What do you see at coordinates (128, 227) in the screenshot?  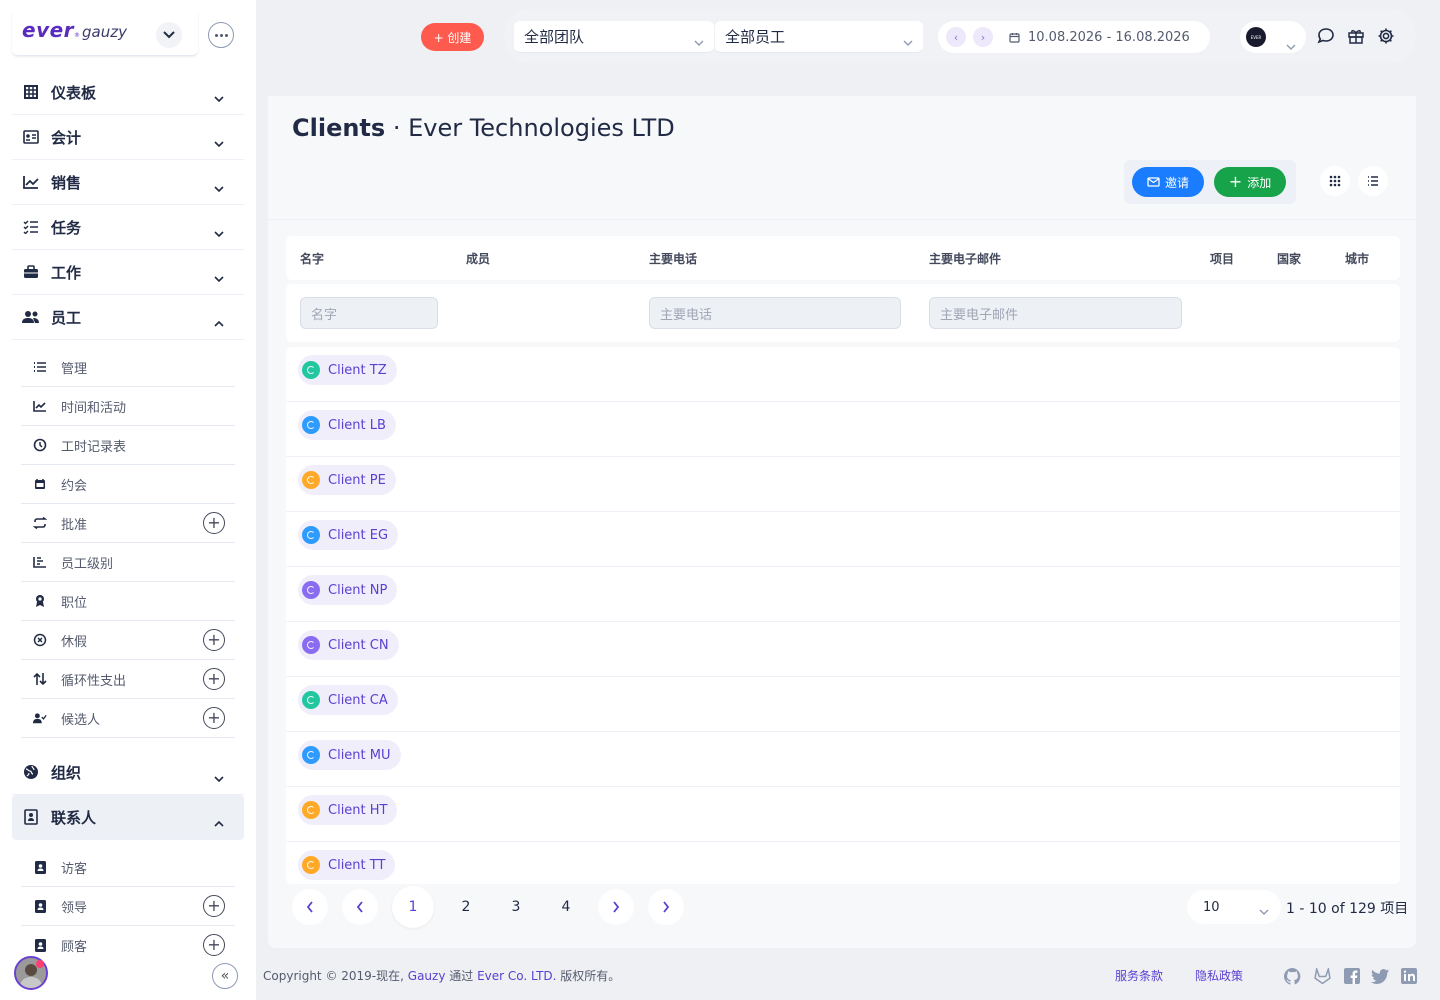 I see `menu-item-tasks: 任务` at bounding box center [128, 227].